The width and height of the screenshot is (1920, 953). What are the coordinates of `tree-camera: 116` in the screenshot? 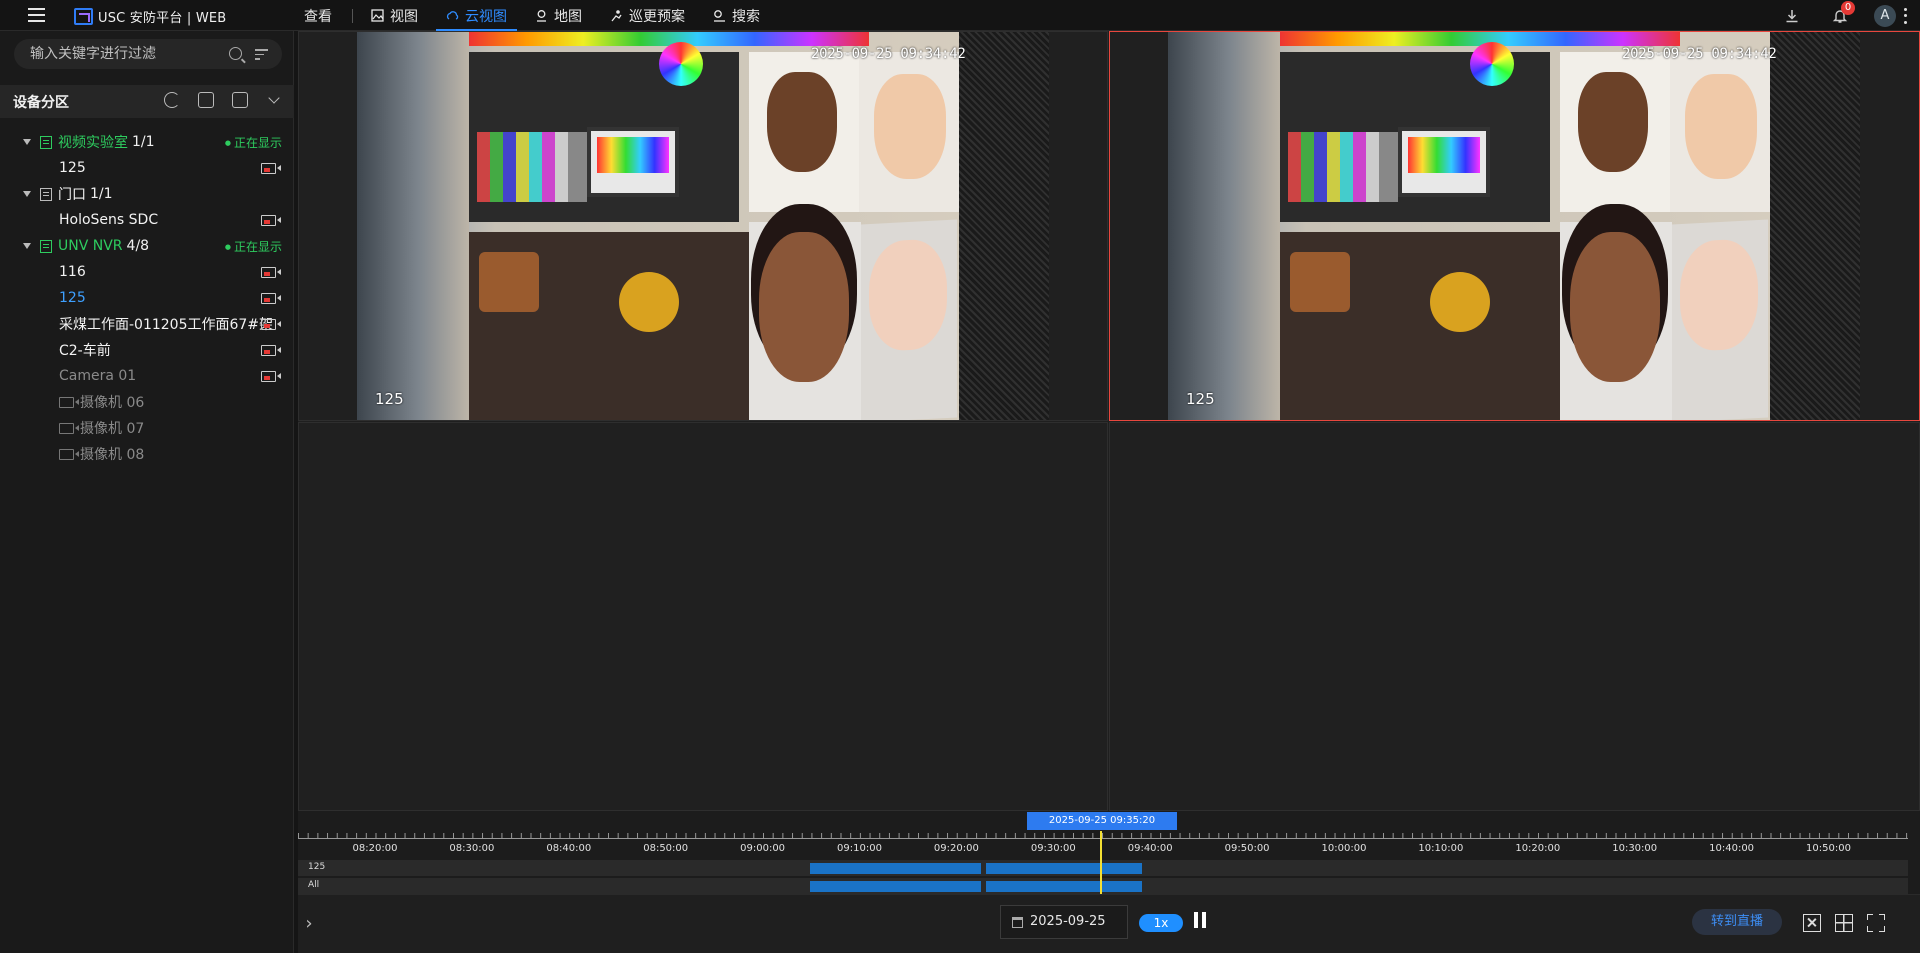 It's located at (147, 272).